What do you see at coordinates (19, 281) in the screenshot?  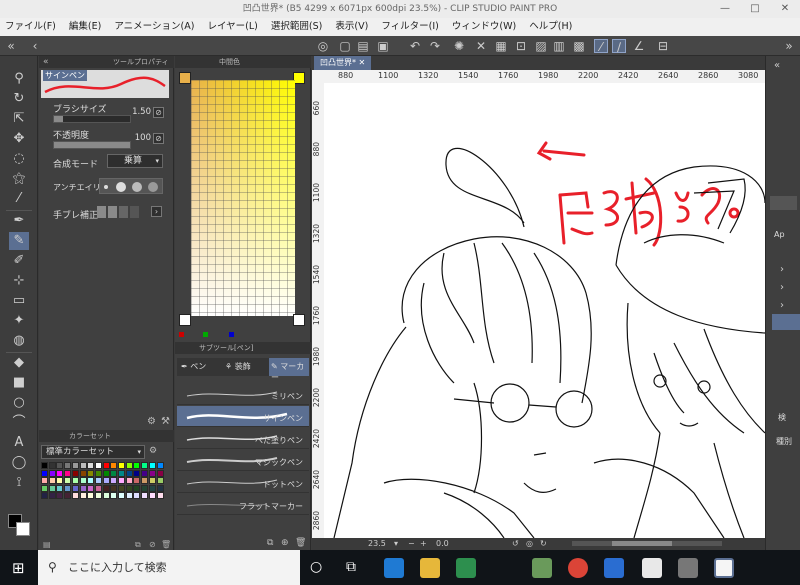 I see `airbrush-icon: ⊹` at bounding box center [19, 281].